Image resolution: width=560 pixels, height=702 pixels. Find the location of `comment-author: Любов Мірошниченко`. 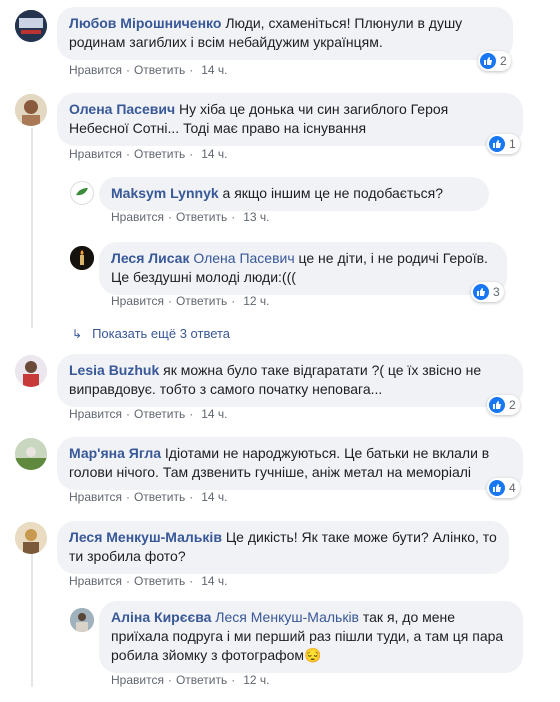

comment-author: Любов Мірошниченко is located at coordinates (145, 23).